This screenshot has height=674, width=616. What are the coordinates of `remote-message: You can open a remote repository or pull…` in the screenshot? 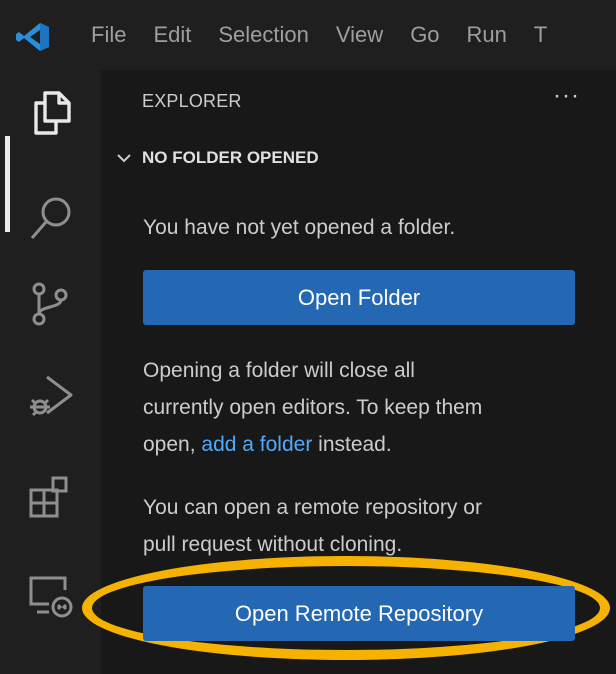 It's located at (312, 526).